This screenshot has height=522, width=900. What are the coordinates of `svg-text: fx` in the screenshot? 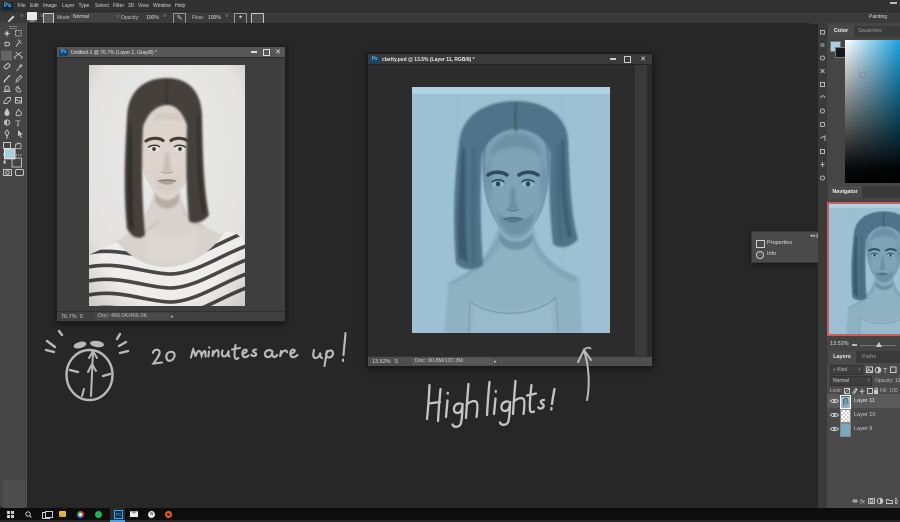 It's located at (863, 502).